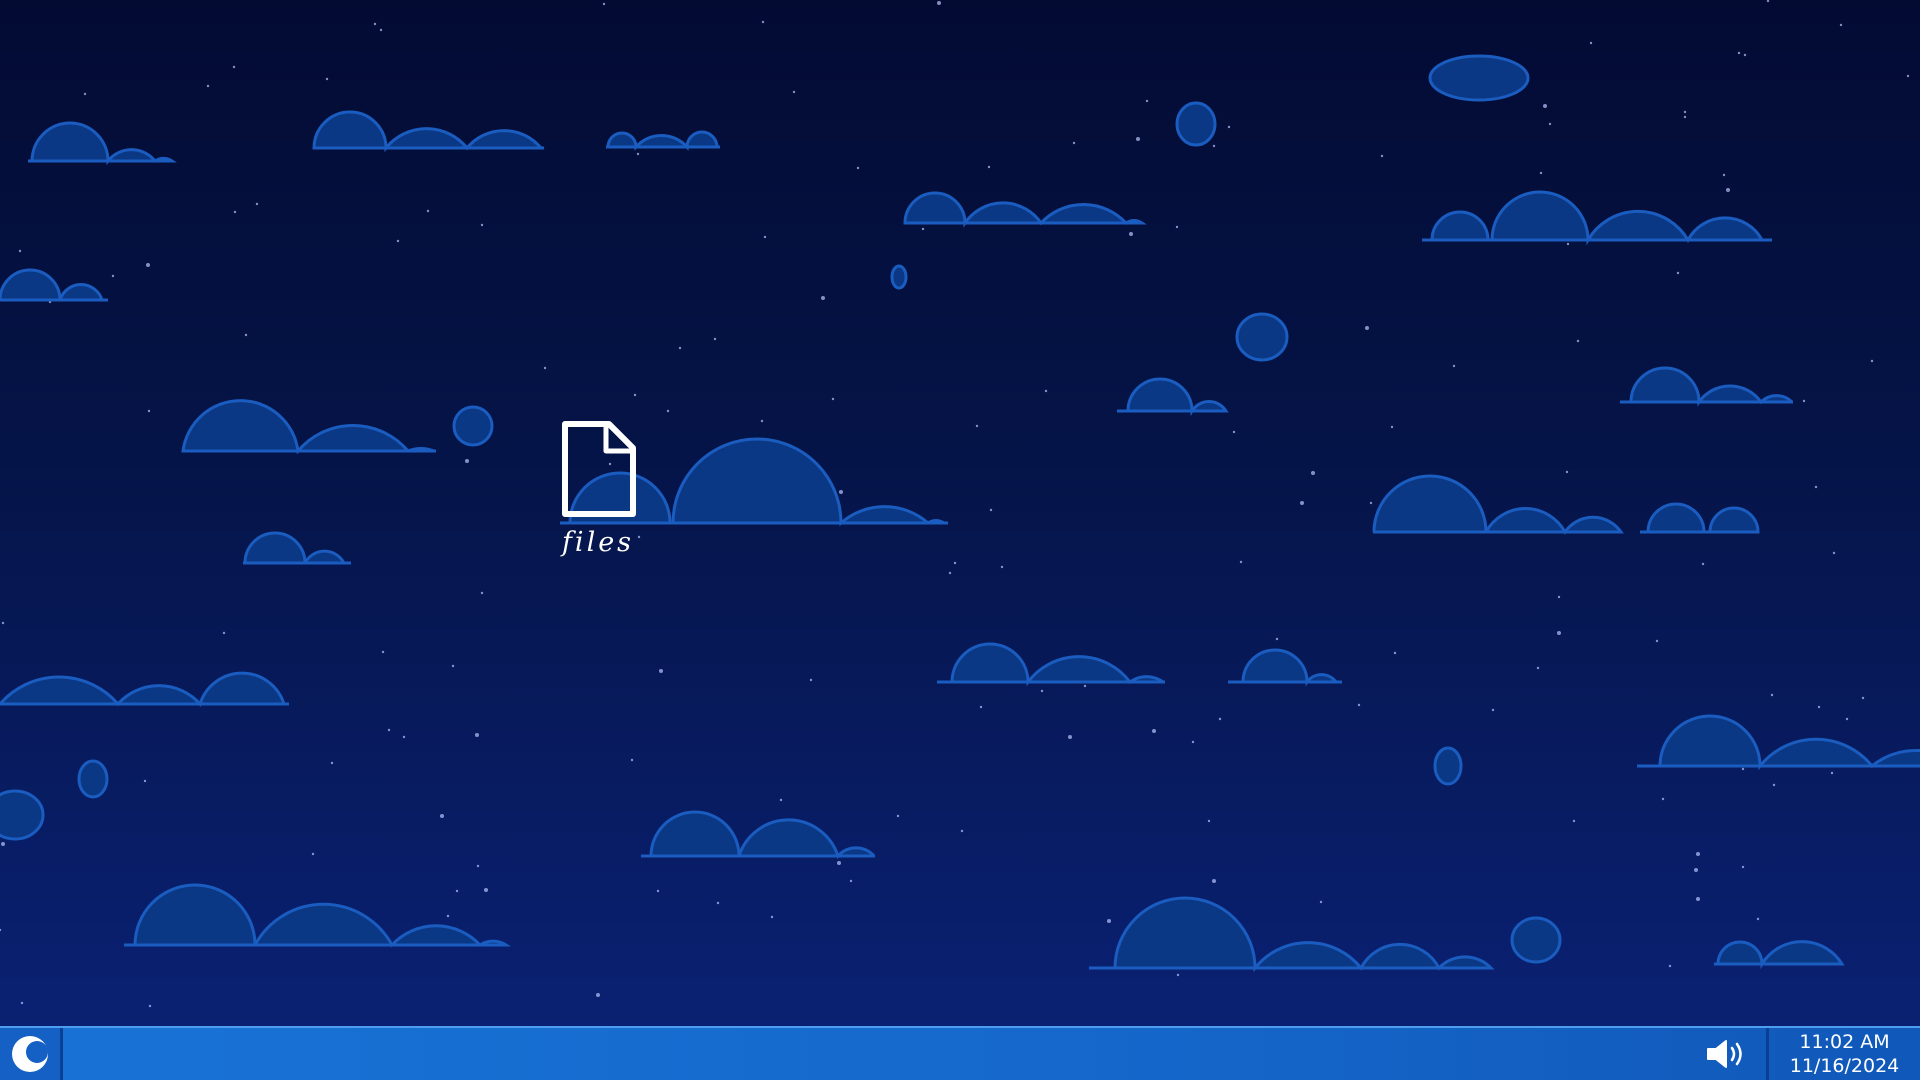 The width and height of the screenshot is (1920, 1080). I want to click on desktop-icon-files: files, so click(598, 490).